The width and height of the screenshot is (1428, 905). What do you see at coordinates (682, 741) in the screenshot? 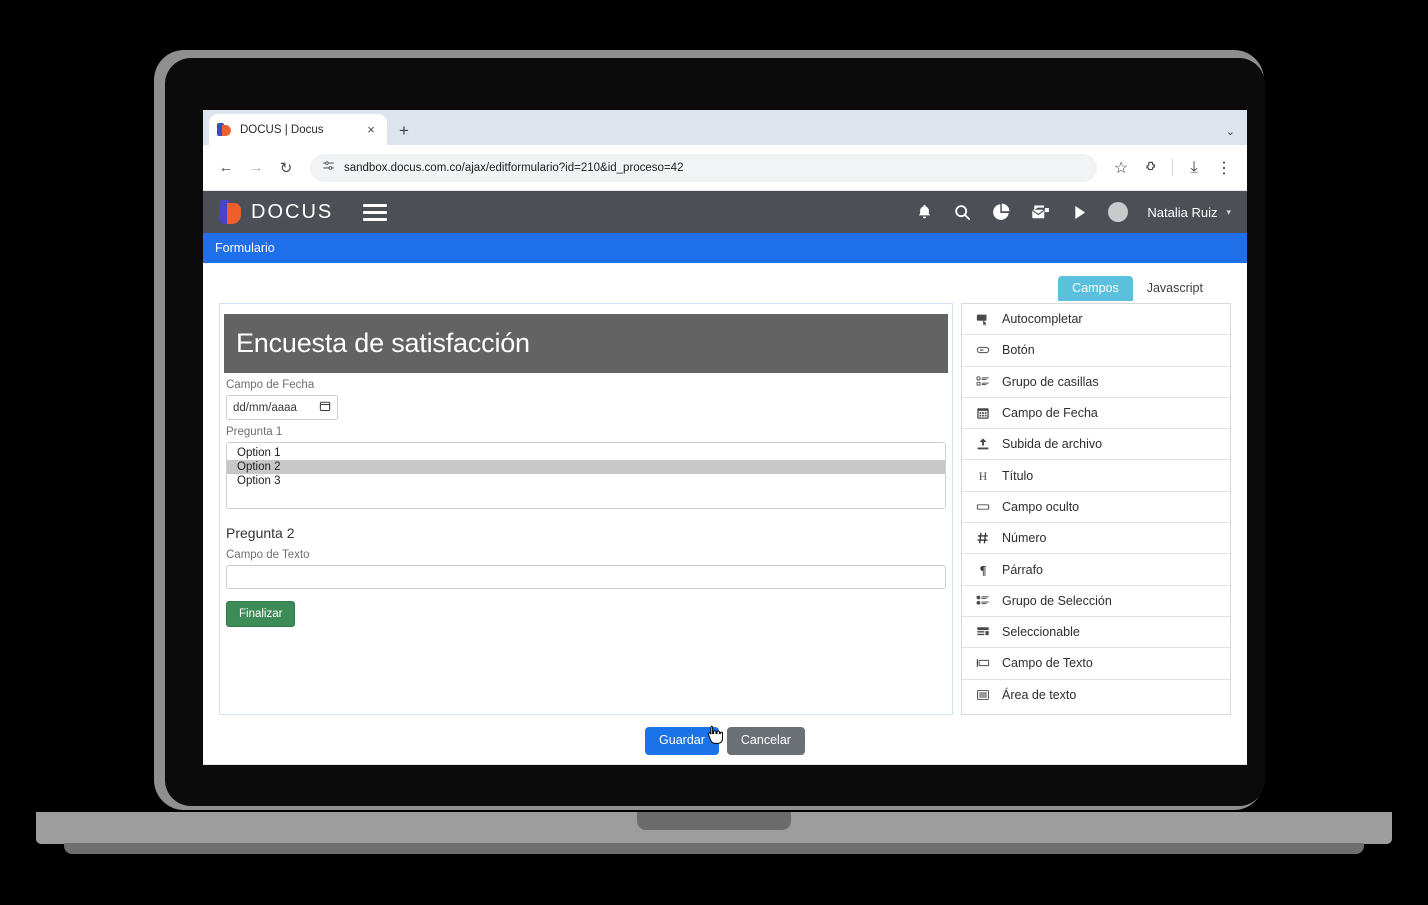
I see `save-button: Guardar` at bounding box center [682, 741].